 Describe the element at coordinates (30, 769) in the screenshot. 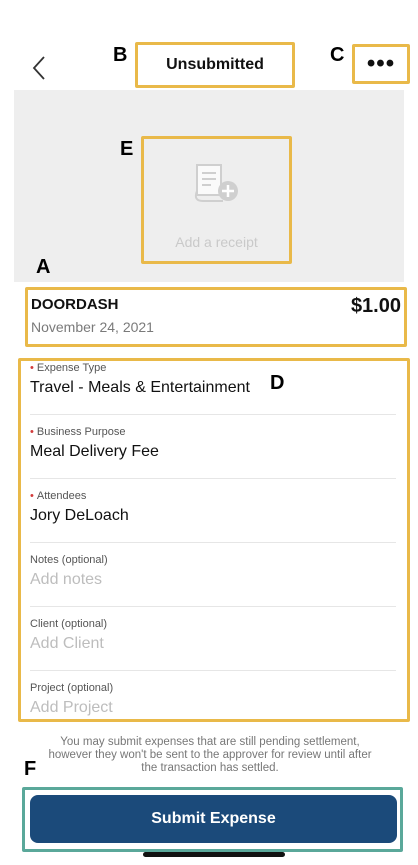

I see `callout-f: F` at that location.